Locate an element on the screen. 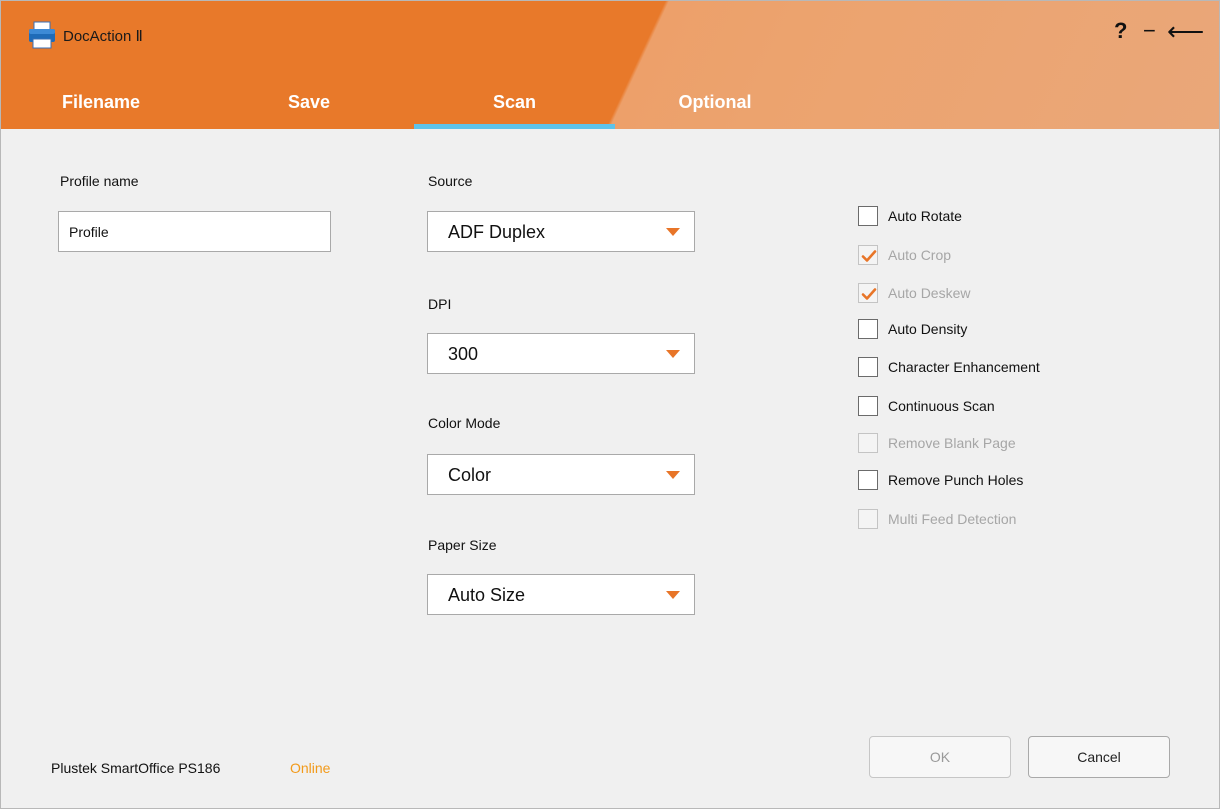 This screenshot has width=1220, height=809. option-label: Character Enhancement is located at coordinates (964, 367).